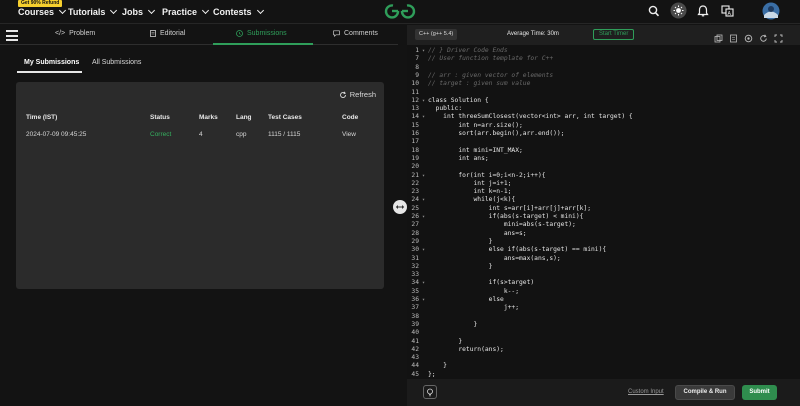  What do you see at coordinates (678, 13) in the screenshot?
I see `theme-toggle-icon` at bounding box center [678, 13].